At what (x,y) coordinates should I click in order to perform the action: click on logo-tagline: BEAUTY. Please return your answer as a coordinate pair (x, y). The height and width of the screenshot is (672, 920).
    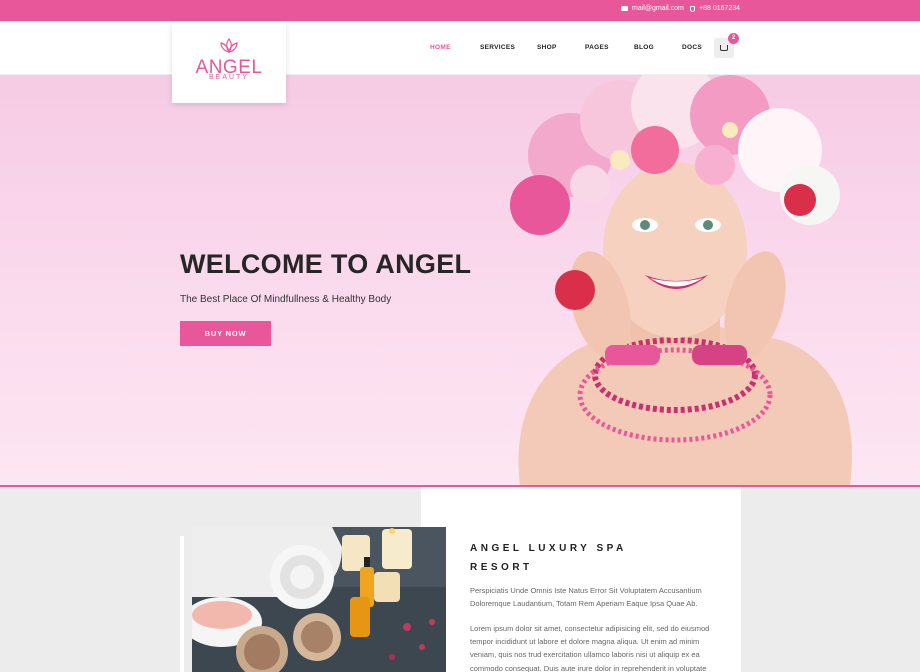
    Looking at the image, I should click on (228, 77).